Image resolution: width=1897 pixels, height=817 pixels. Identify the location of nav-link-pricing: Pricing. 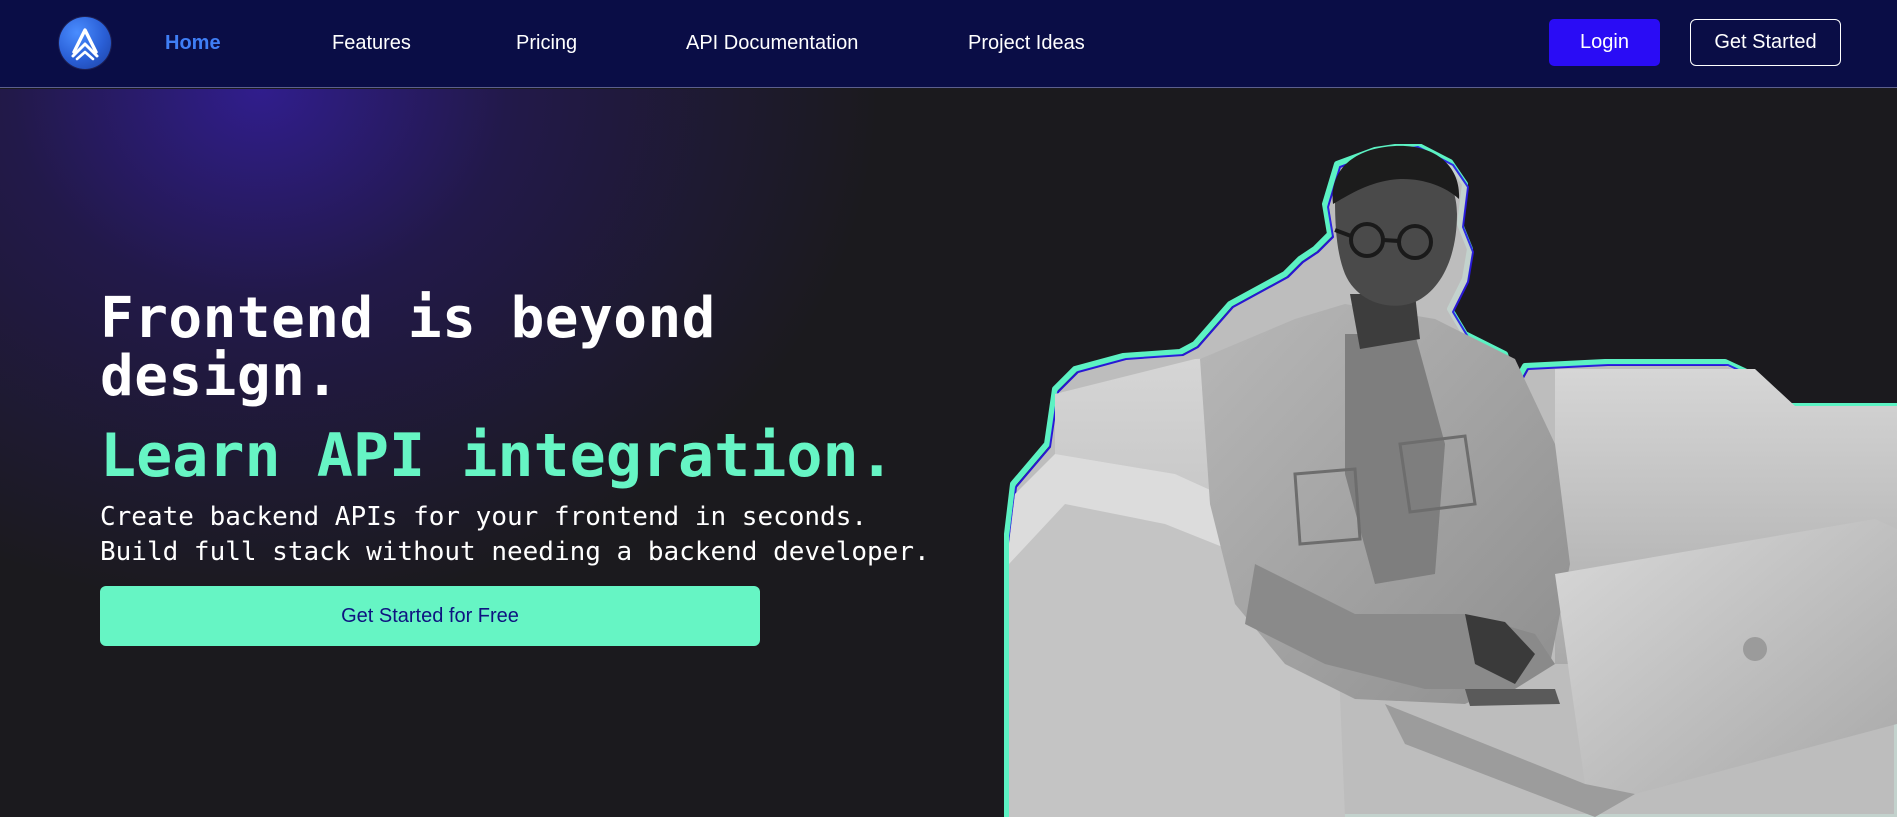
(546, 43).